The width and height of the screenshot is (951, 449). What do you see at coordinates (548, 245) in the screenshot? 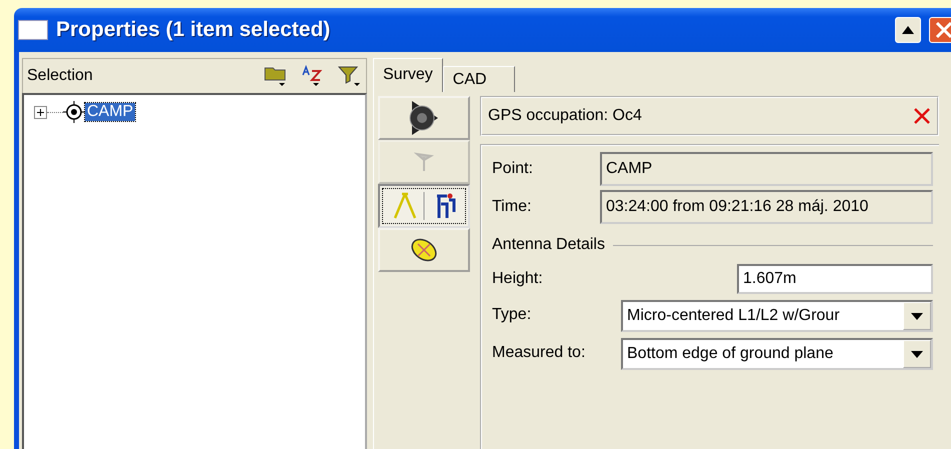
I see `section-title: Antenna Details` at bounding box center [548, 245].